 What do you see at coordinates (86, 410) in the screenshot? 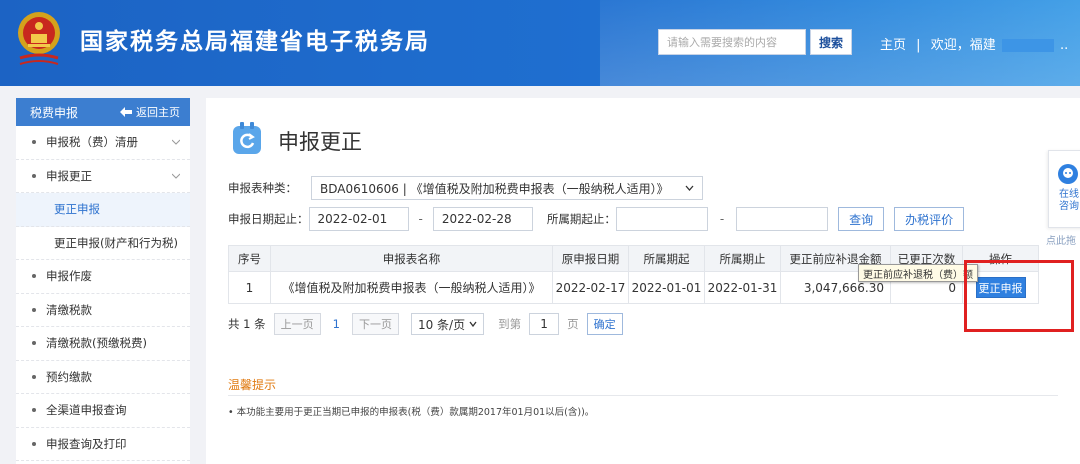
I see `sidebar-item-label: 全渠道申报查询` at bounding box center [86, 410].